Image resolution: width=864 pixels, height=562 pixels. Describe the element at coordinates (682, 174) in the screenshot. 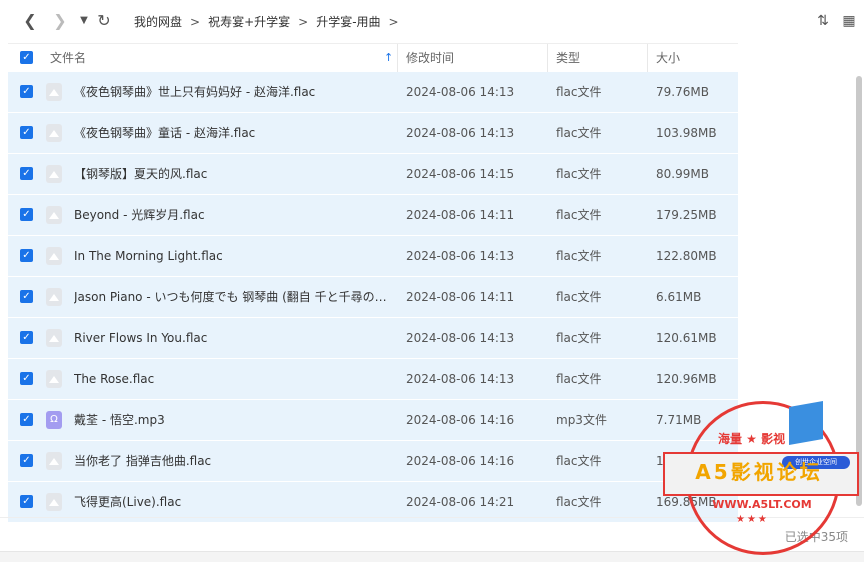

I see `file-size: 80.99MB` at that location.